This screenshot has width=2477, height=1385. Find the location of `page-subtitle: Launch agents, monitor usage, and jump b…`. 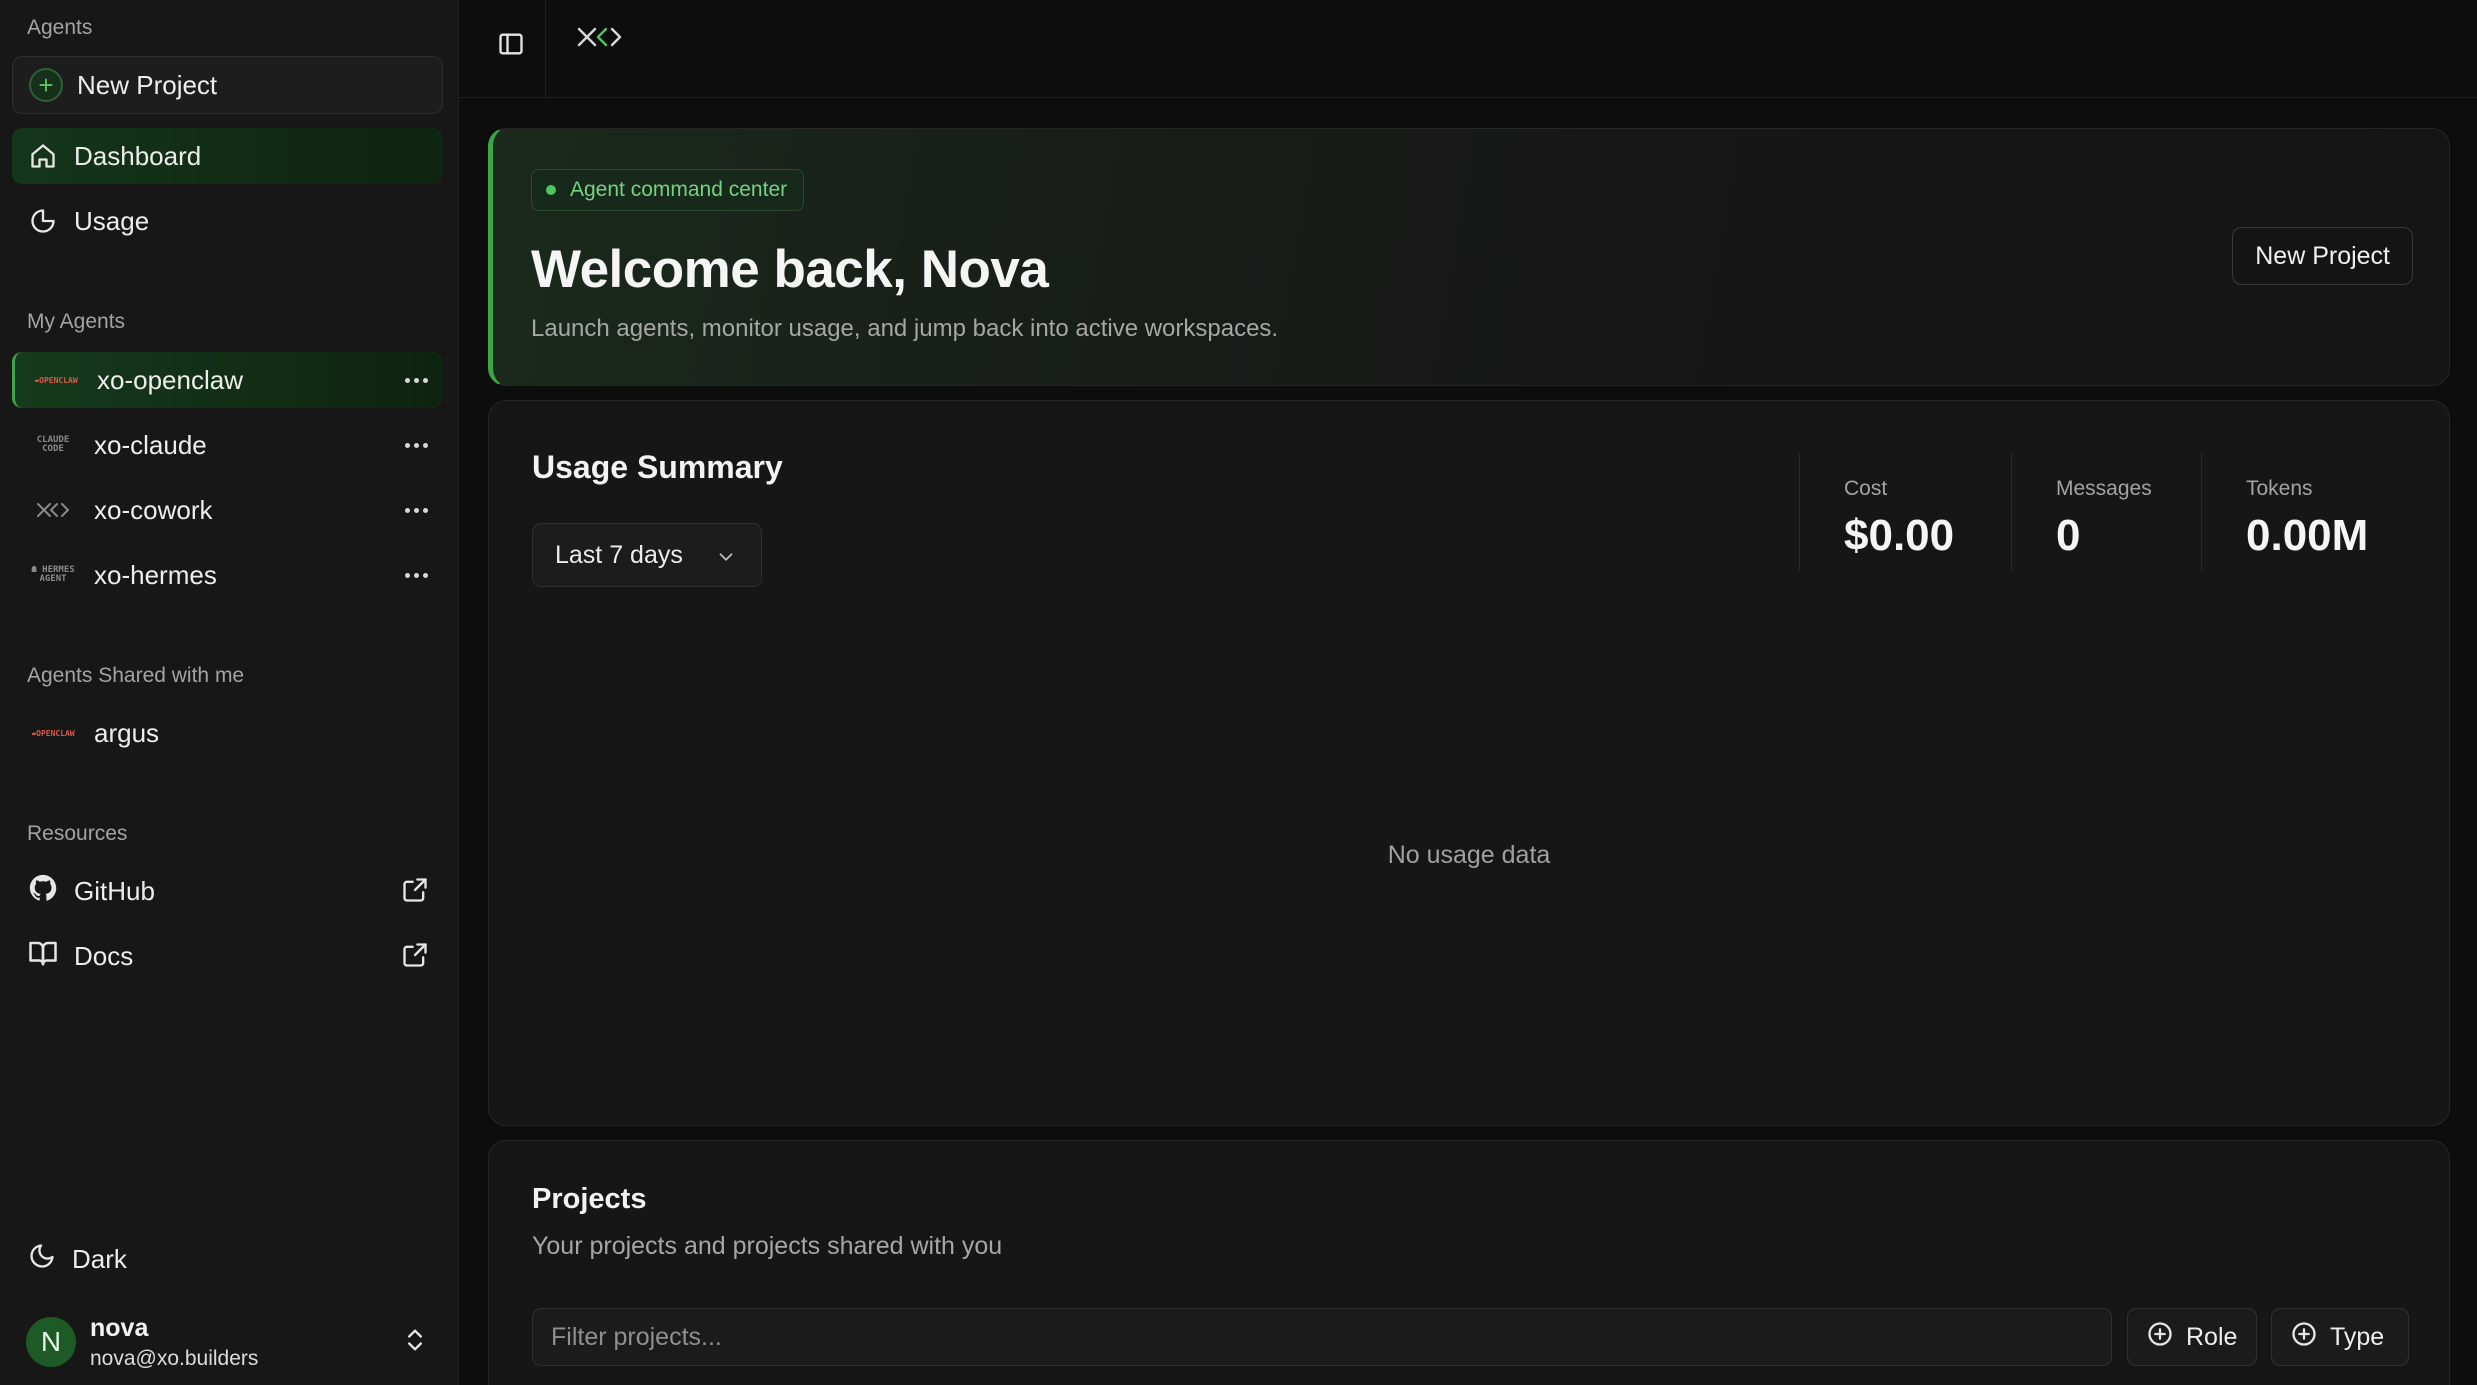

page-subtitle: Launch agents, monitor usage, and jump b… is located at coordinates (905, 328).